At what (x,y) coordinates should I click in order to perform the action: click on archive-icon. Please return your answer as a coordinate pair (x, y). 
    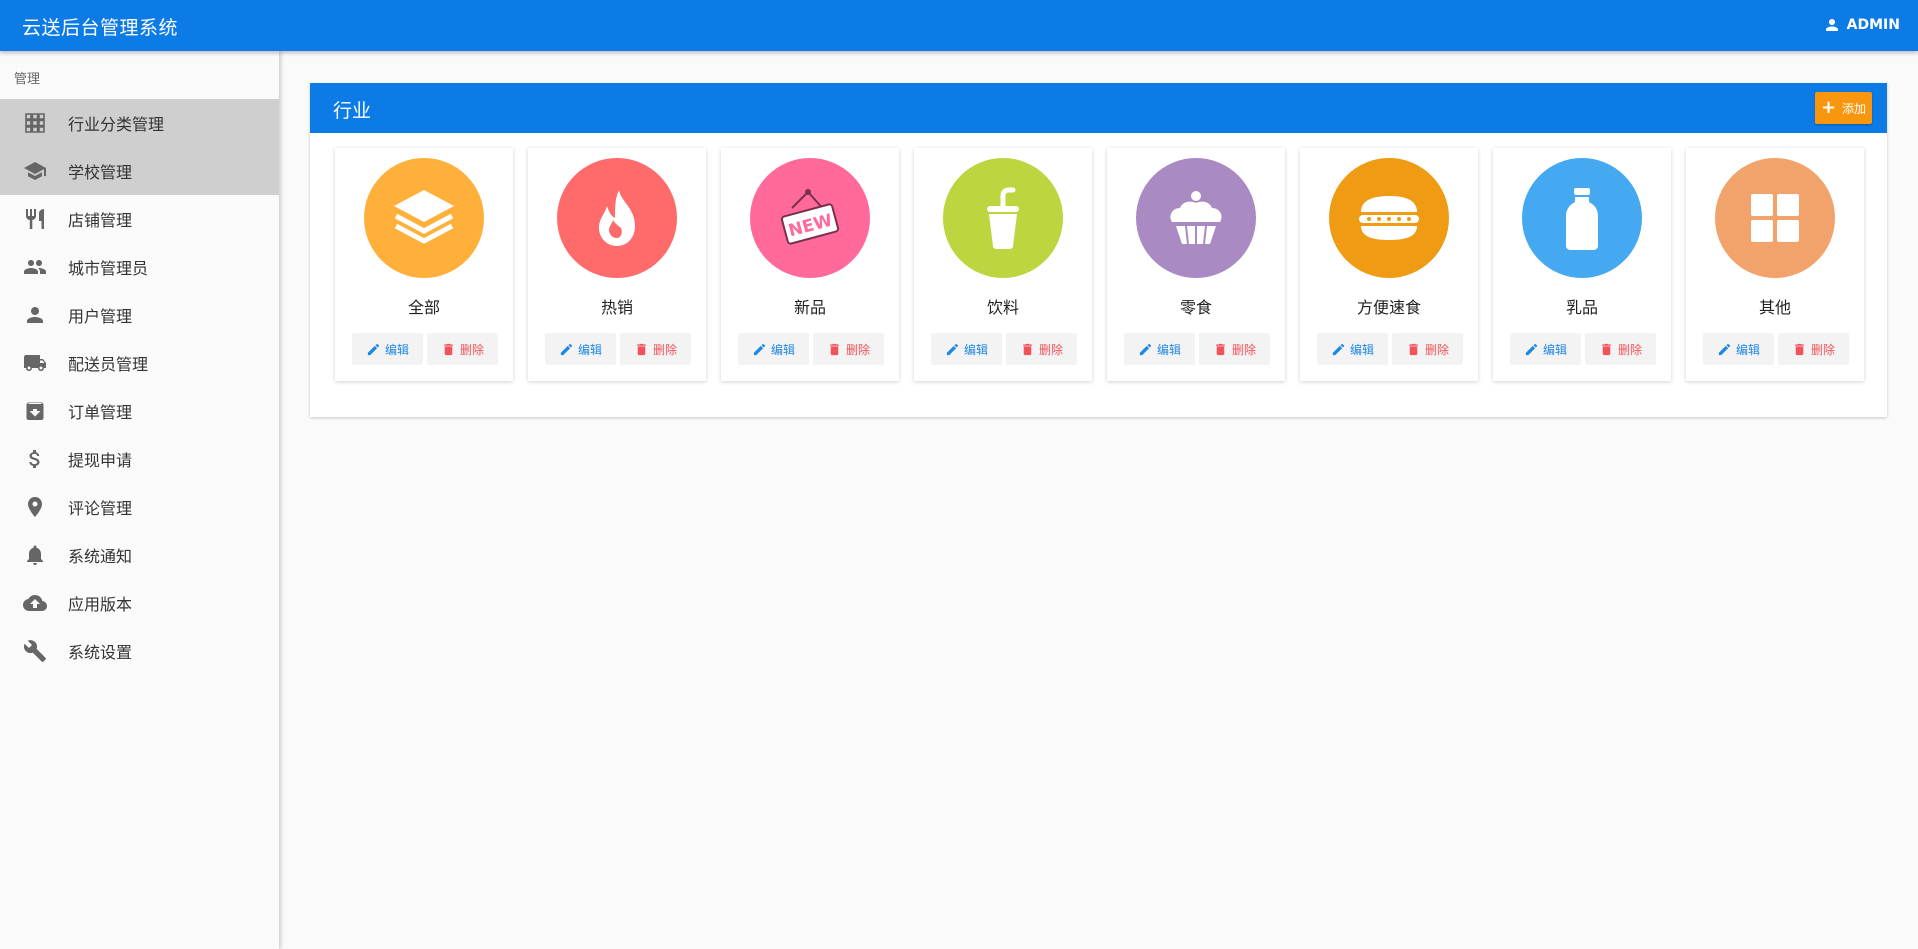
    Looking at the image, I should click on (35, 411).